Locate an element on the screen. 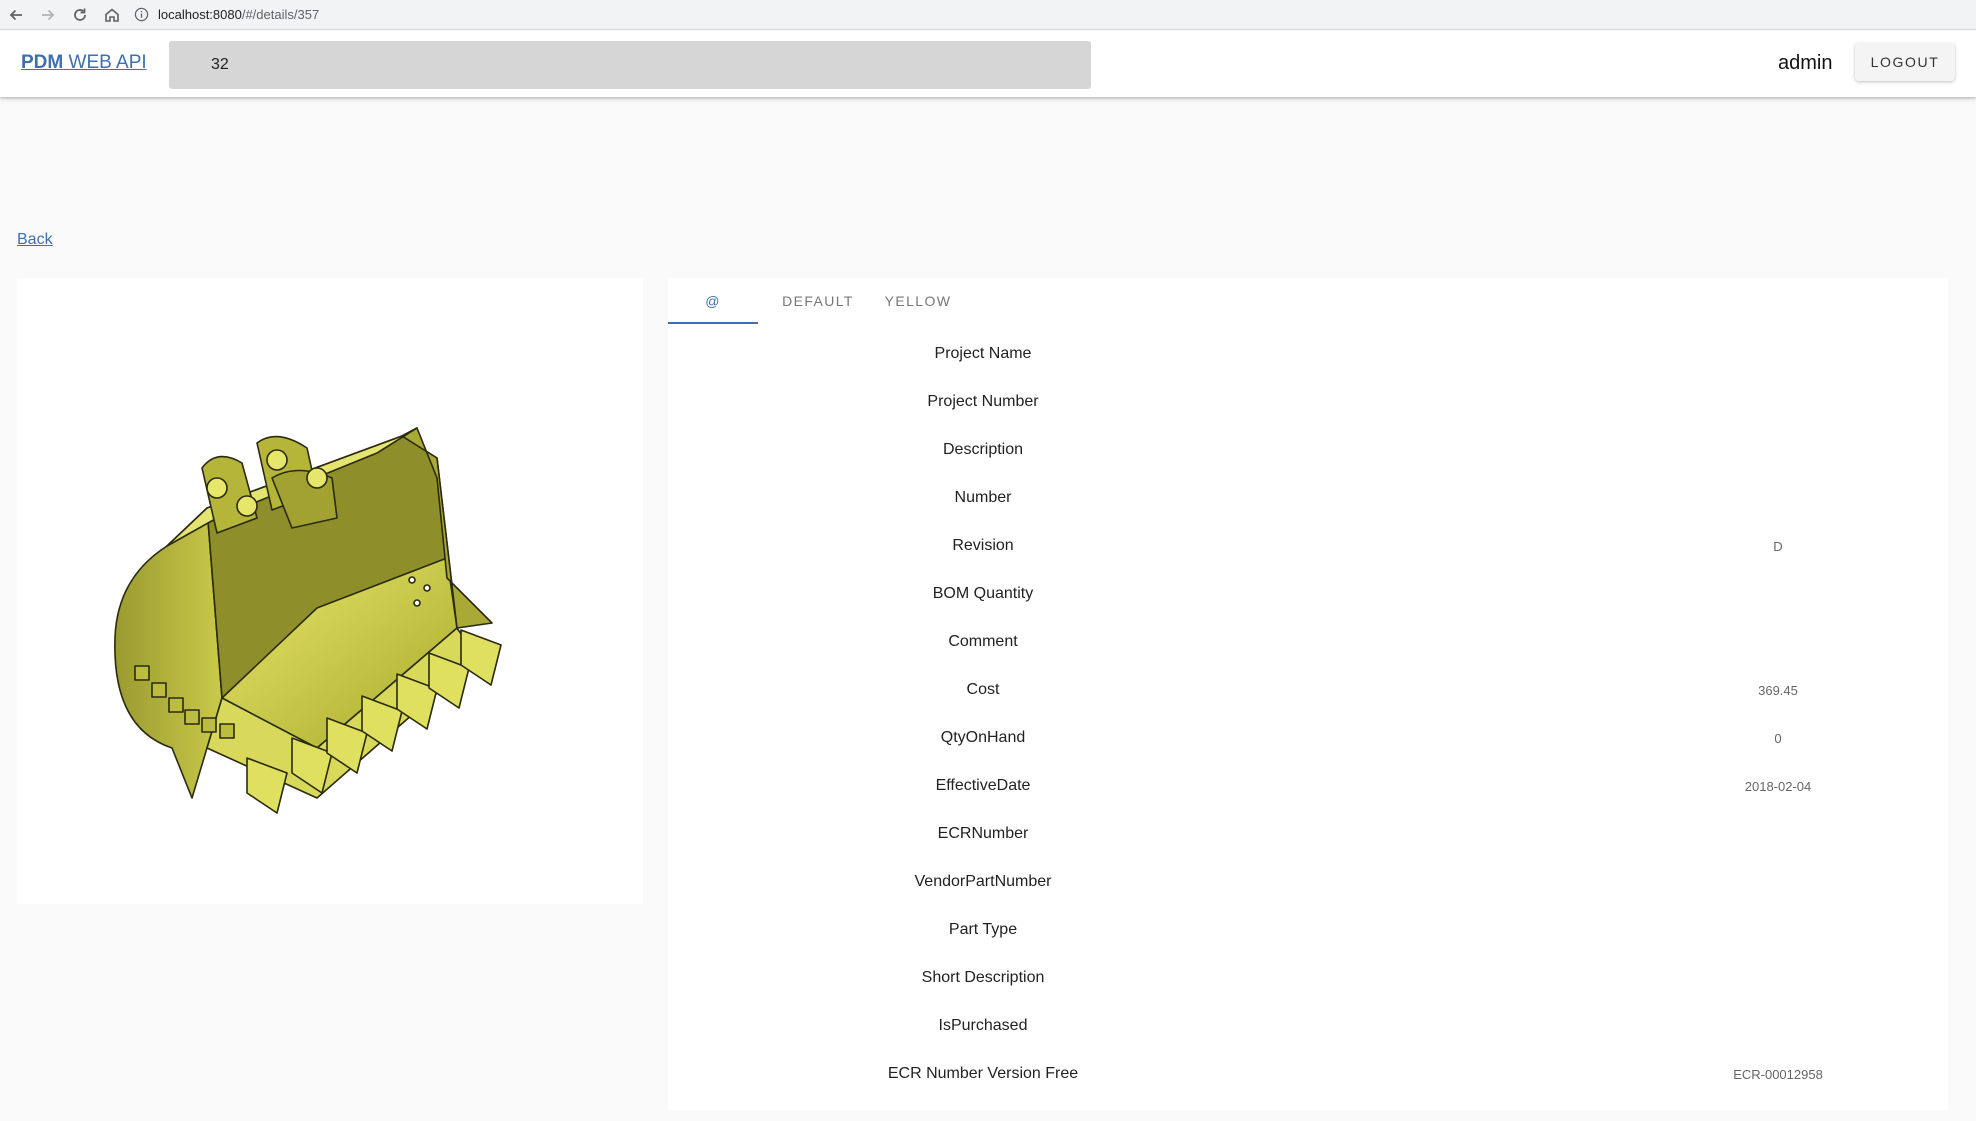  property-row: EffectiveDate 2018-02-04 is located at coordinates (1308, 786).